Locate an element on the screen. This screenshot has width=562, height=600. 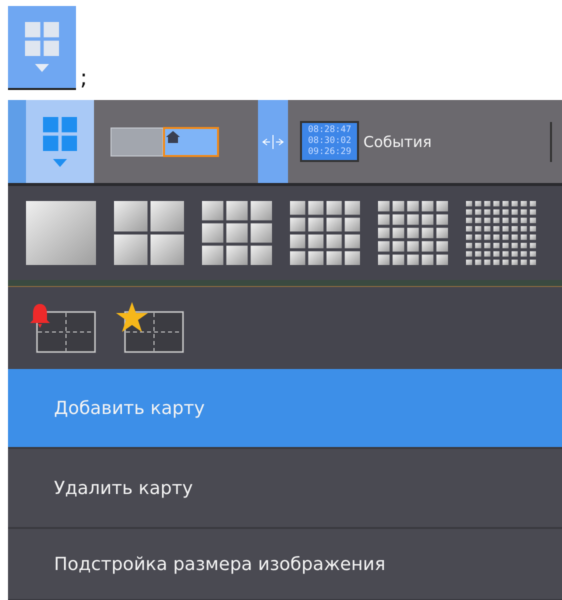
punctuation-text: ; is located at coordinates (84, 79).